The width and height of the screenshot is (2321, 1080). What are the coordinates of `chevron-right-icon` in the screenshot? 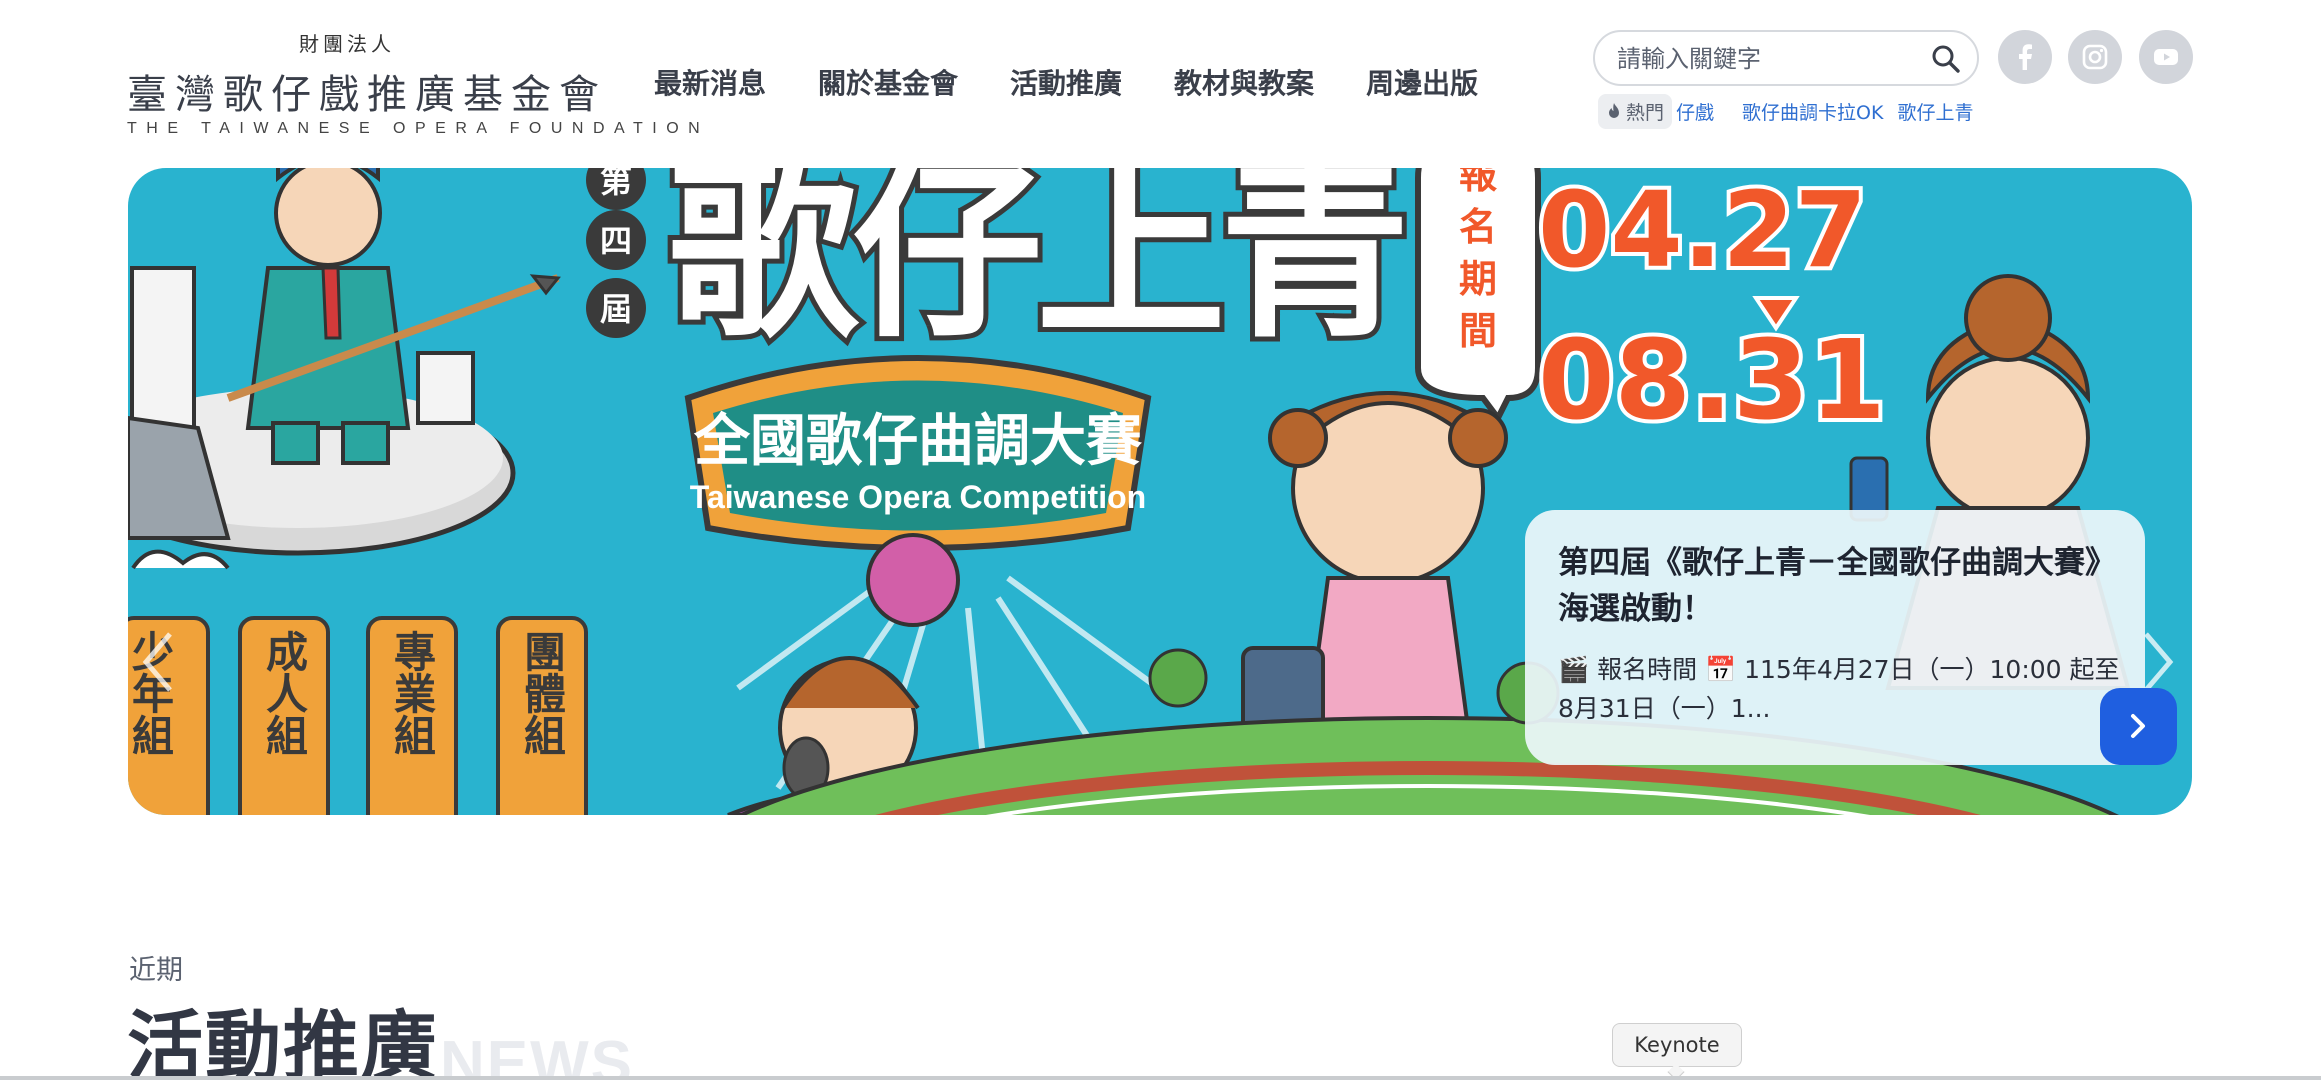 It's located at (2138, 726).